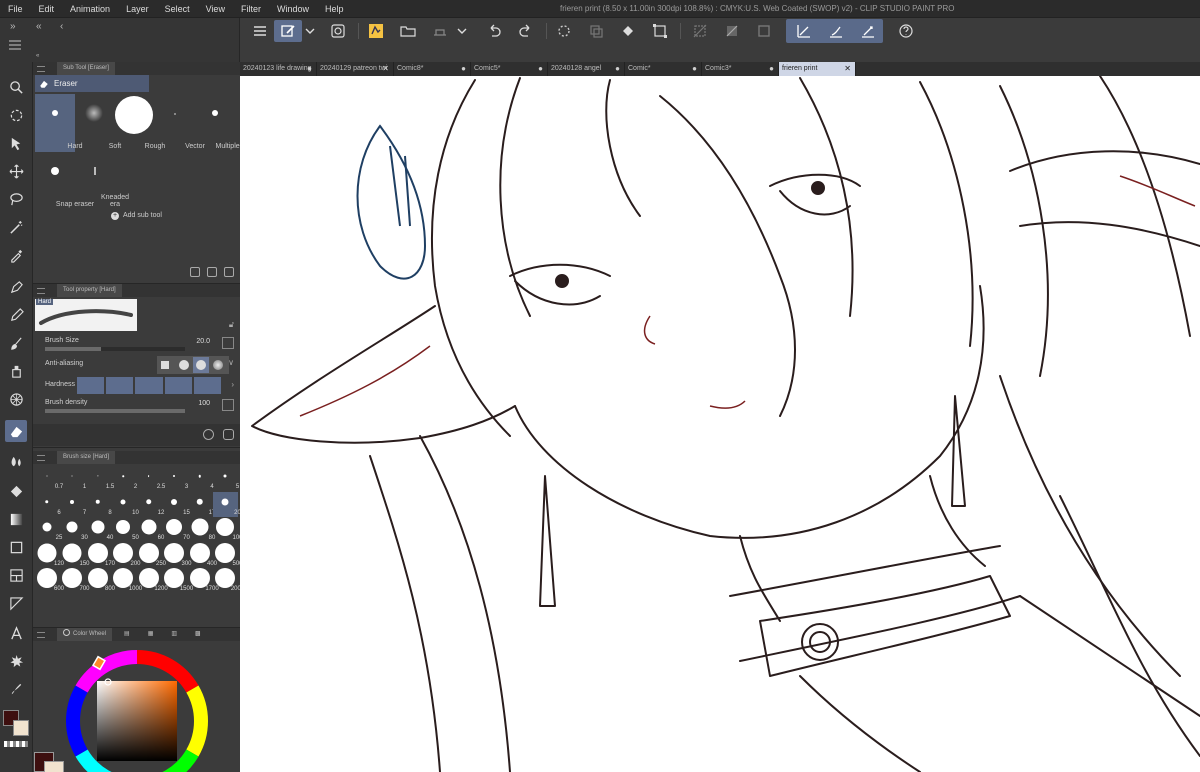 Image resolution: width=1200 pixels, height=772 pixels. What do you see at coordinates (494, 31) in the screenshot?
I see `undo-icon` at bounding box center [494, 31].